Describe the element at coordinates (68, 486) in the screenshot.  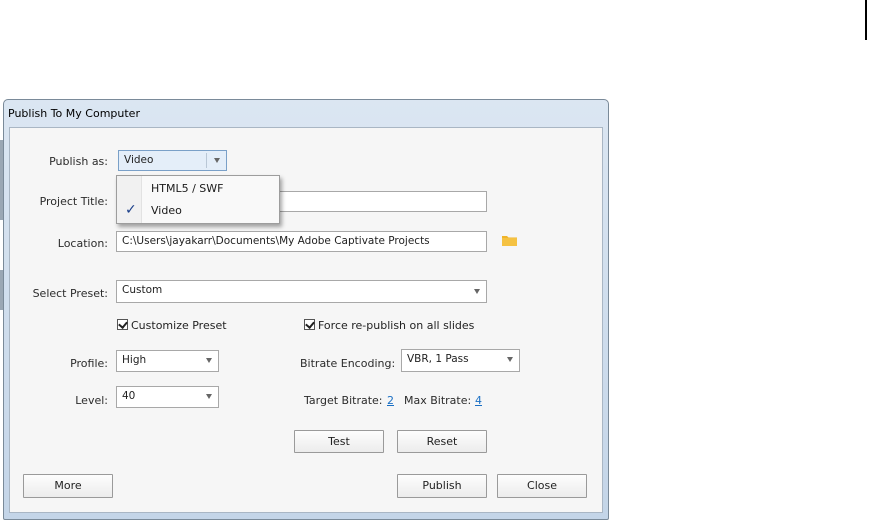
I see `more-button: More` at that location.